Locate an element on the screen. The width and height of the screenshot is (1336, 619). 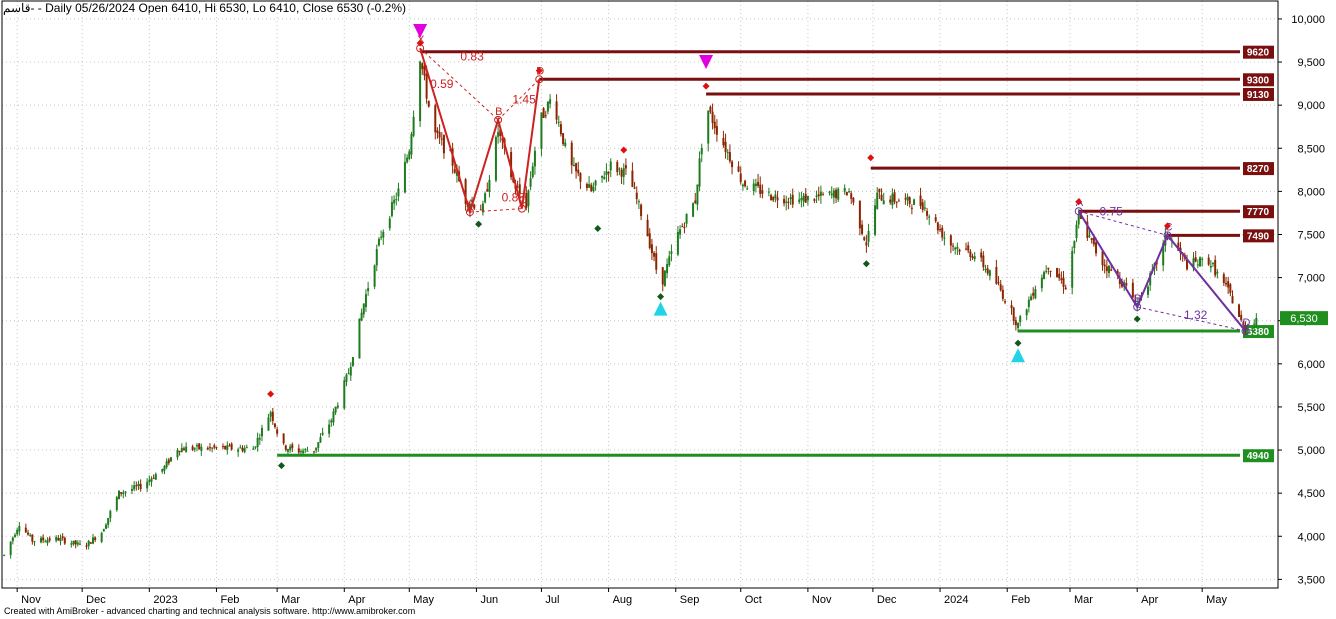
level-label: 8270 is located at coordinates (1258, 169).